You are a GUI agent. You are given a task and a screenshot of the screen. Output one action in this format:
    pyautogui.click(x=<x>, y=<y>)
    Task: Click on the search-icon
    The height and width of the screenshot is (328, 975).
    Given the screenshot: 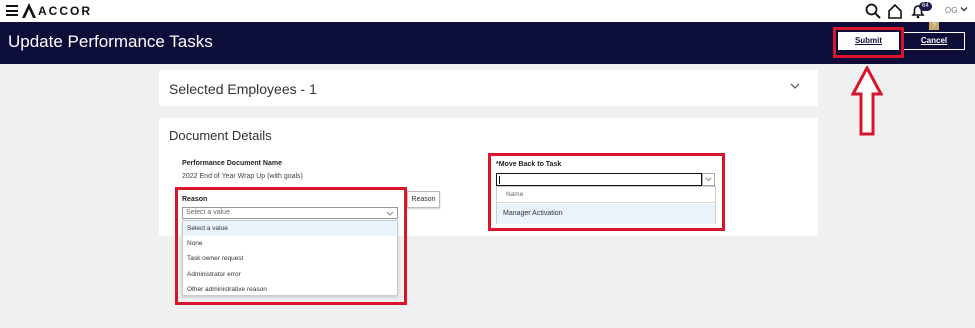 What is the action you would take?
    pyautogui.click(x=873, y=11)
    